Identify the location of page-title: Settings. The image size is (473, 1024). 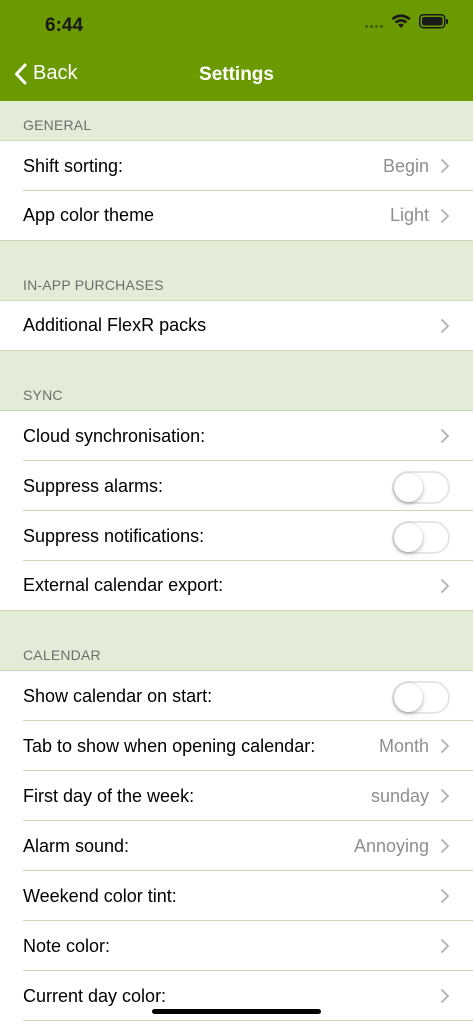
(236, 74).